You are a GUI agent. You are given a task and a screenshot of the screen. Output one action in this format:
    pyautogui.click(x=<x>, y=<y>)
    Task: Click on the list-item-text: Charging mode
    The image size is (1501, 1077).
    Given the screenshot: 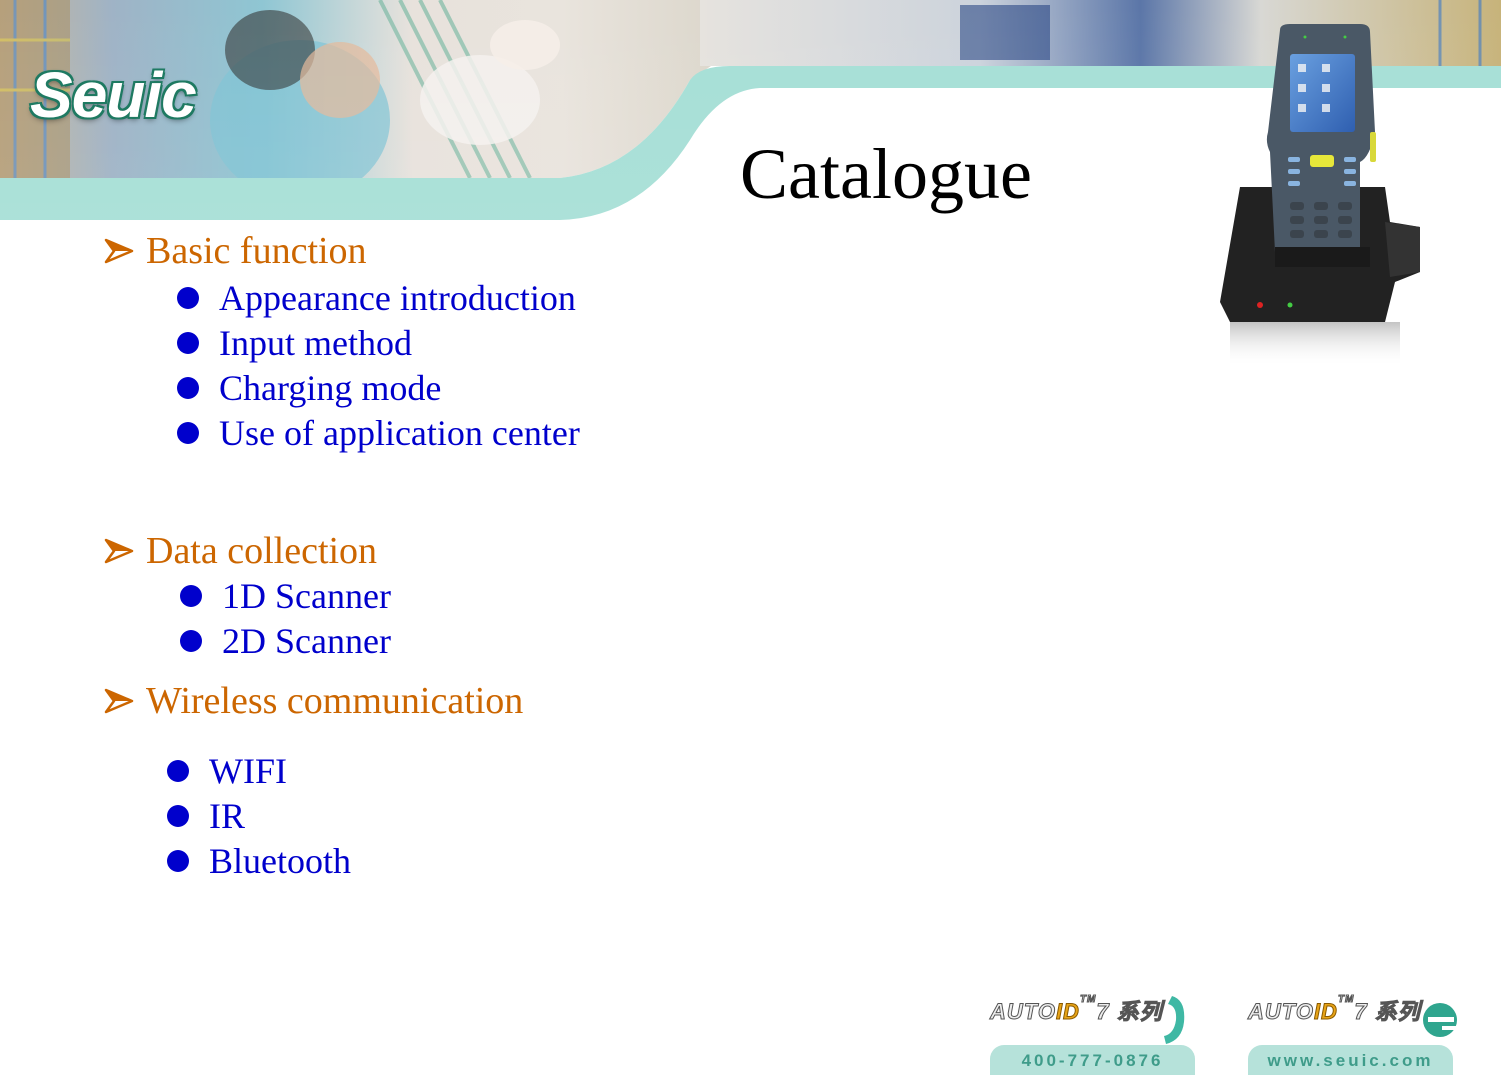 What is the action you would take?
    pyautogui.click(x=330, y=388)
    